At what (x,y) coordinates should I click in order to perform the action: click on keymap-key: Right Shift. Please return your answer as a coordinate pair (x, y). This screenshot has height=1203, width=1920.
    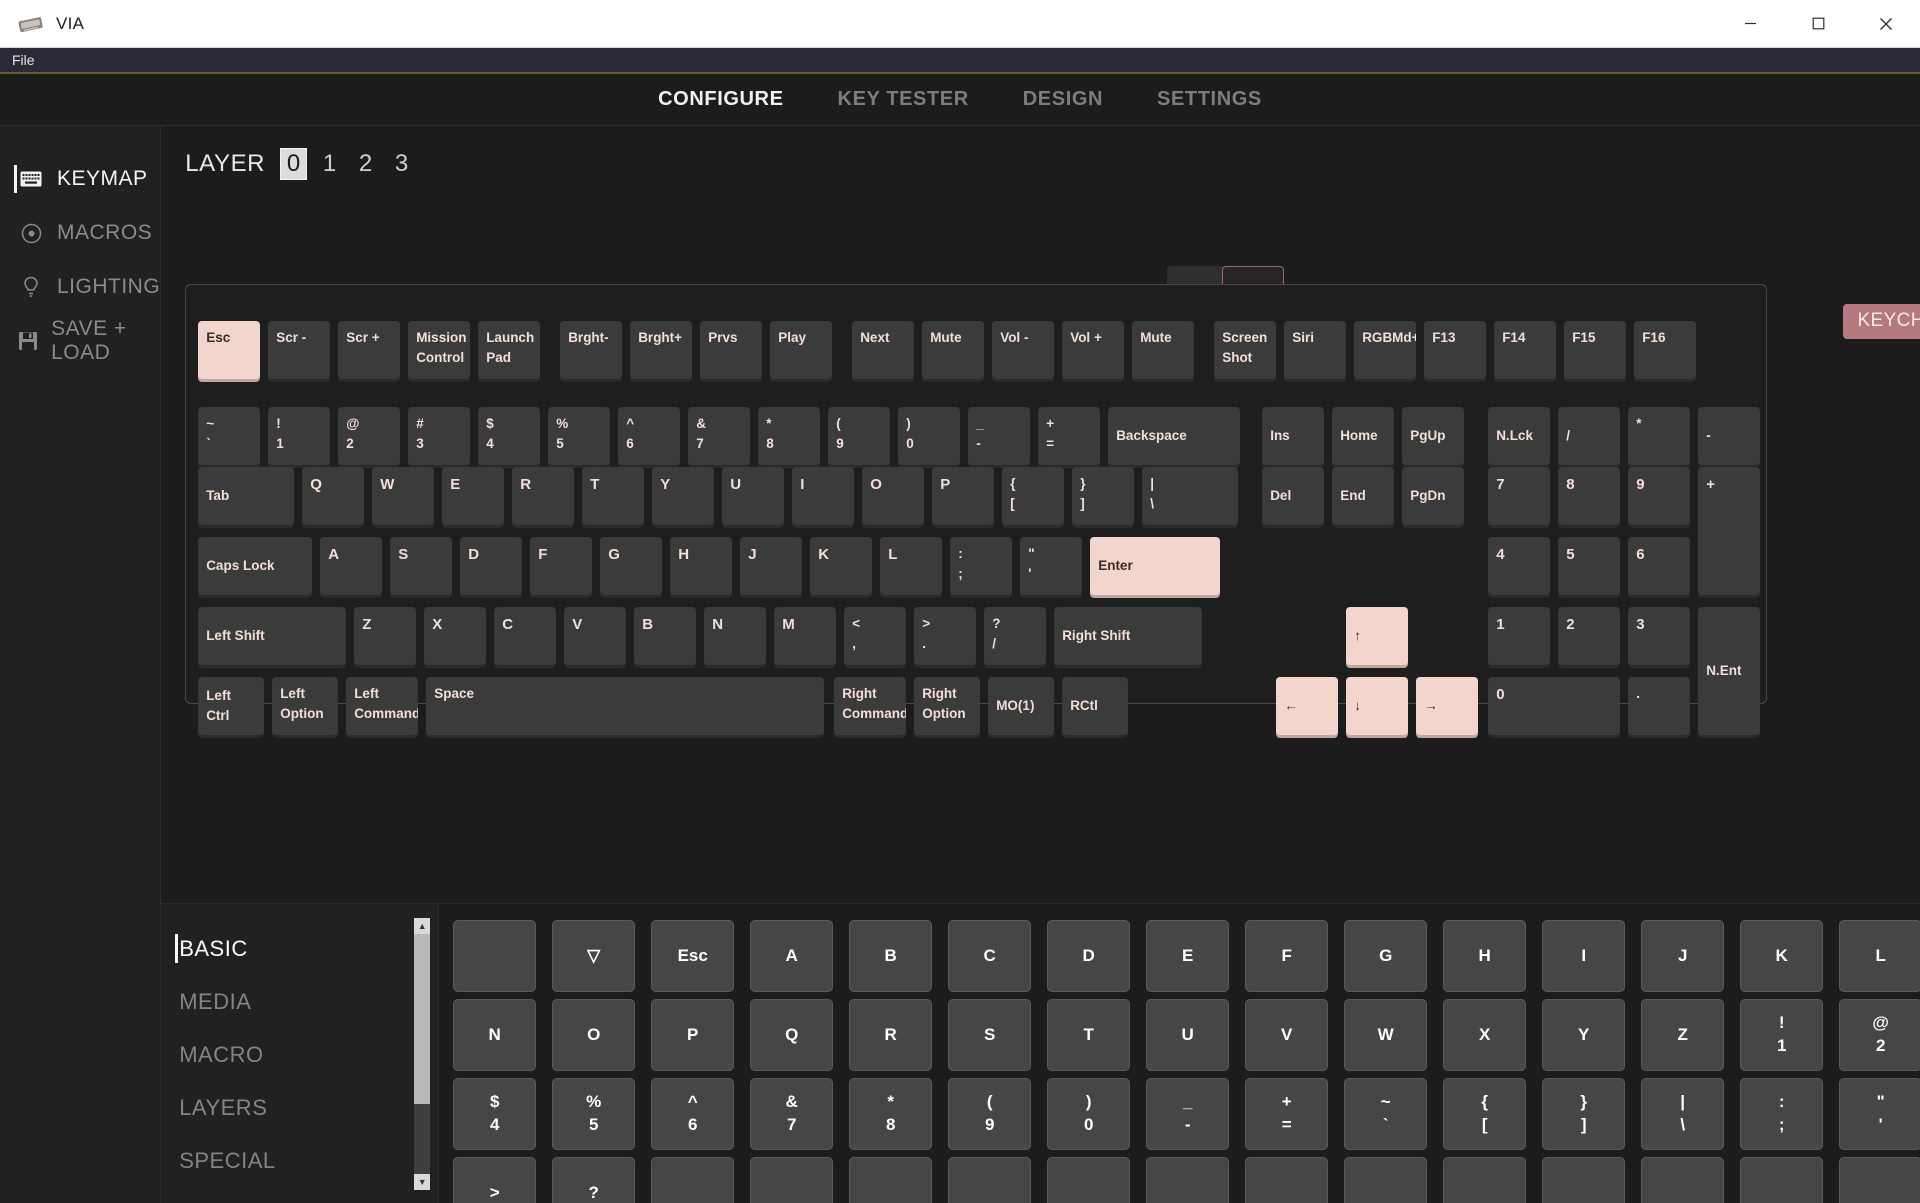
    Looking at the image, I should click on (1128, 636).